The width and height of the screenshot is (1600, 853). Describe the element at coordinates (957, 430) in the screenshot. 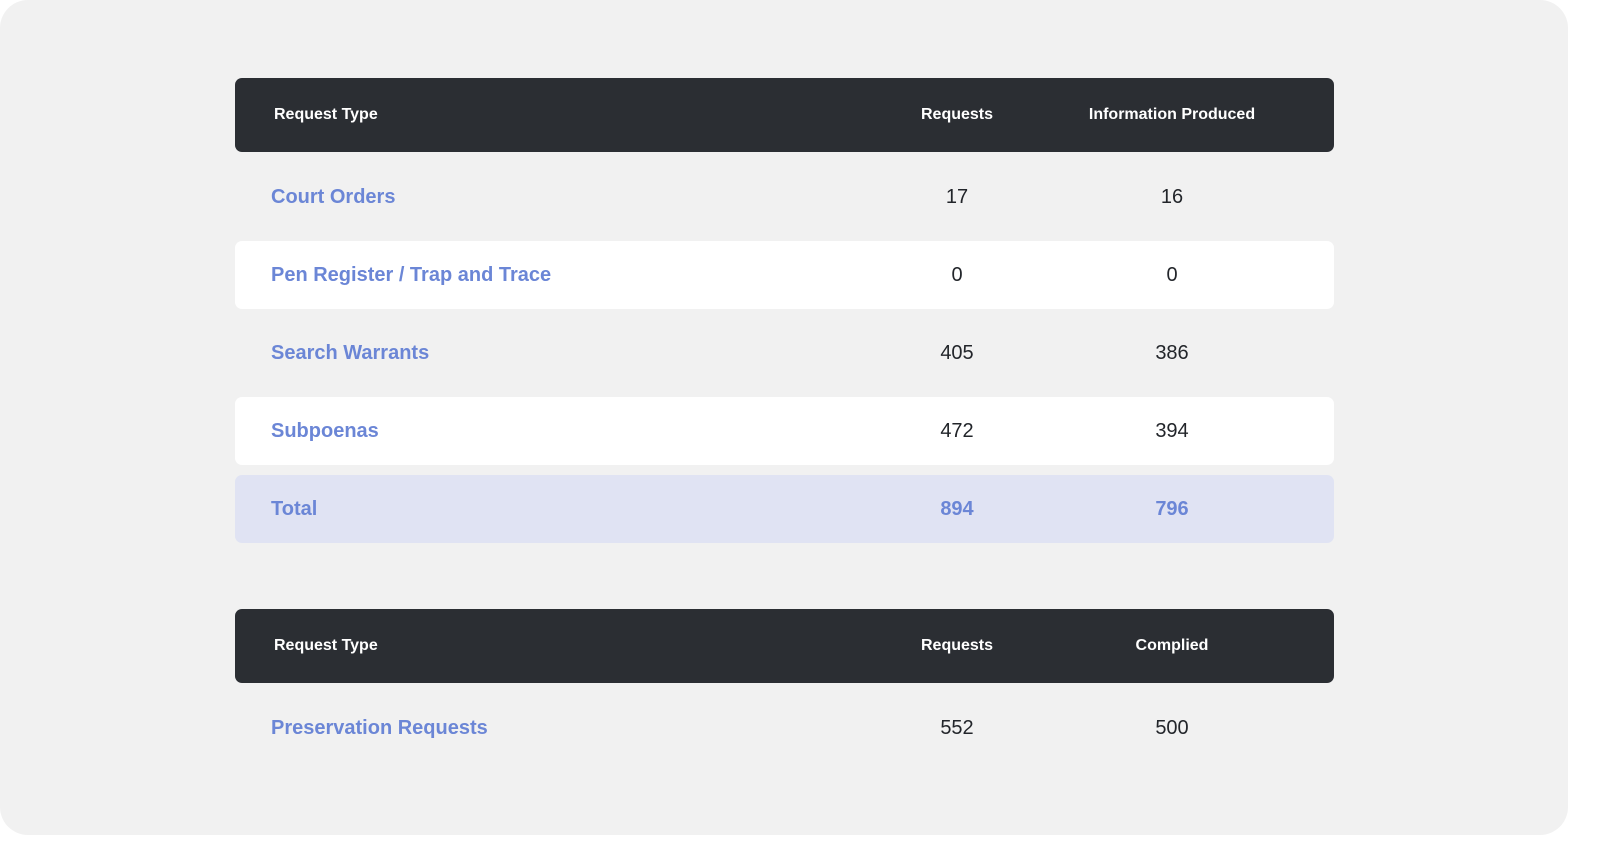

I see `row-requests-value: 472` at that location.